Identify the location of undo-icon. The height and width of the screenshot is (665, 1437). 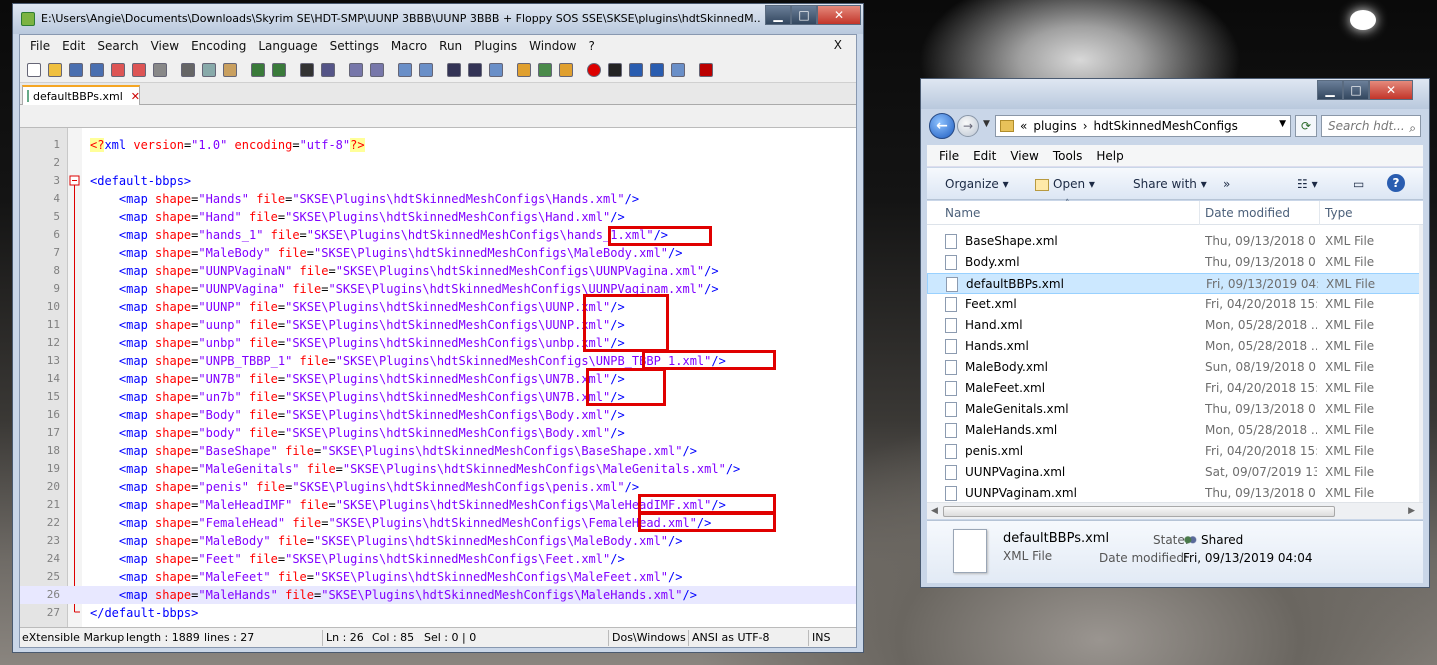
(258, 70).